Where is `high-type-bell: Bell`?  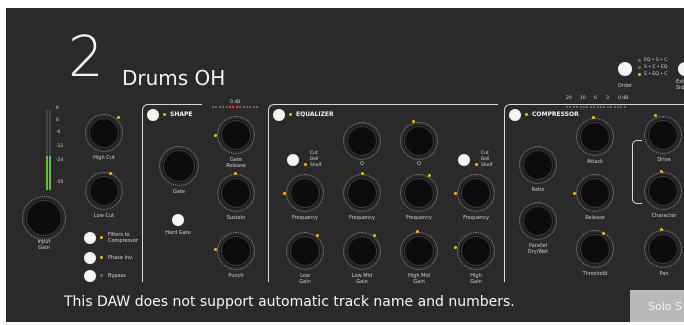
high-type-bell: Bell is located at coordinates (485, 159).